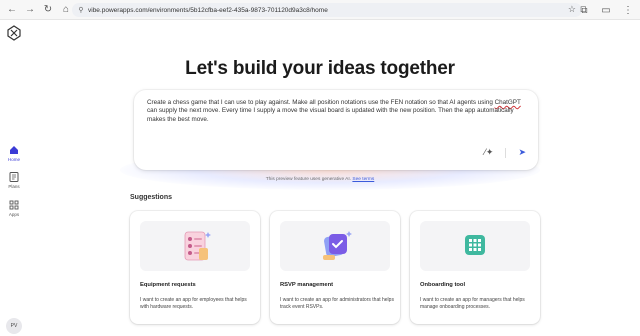  What do you see at coordinates (606, 10) in the screenshot?
I see `sidebar-icon: ▭` at bounding box center [606, 10].